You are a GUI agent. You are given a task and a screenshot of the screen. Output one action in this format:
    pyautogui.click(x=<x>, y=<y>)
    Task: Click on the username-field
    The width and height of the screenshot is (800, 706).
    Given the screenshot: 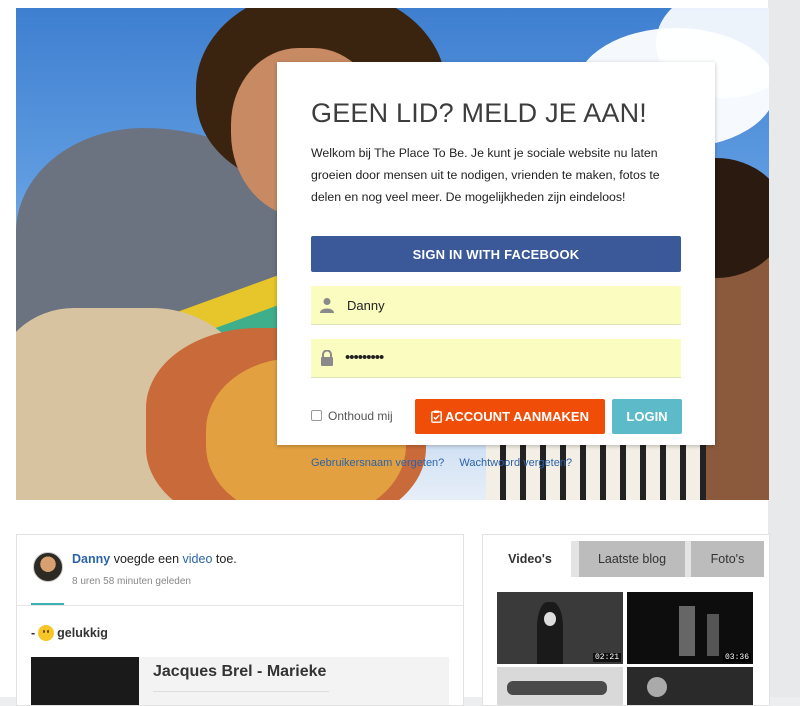 What is the action you would take?
    pyautogui.click(x=496, y=306)
    